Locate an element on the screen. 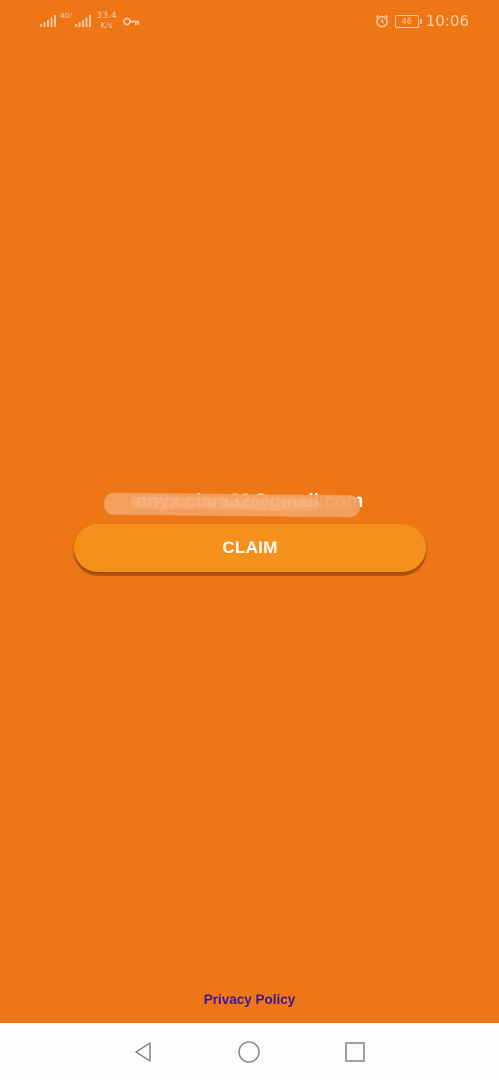 This screenshot has height=1080, width=499. privacy-policy-link: Privacy Policy is located at coordinates (249, 1000).